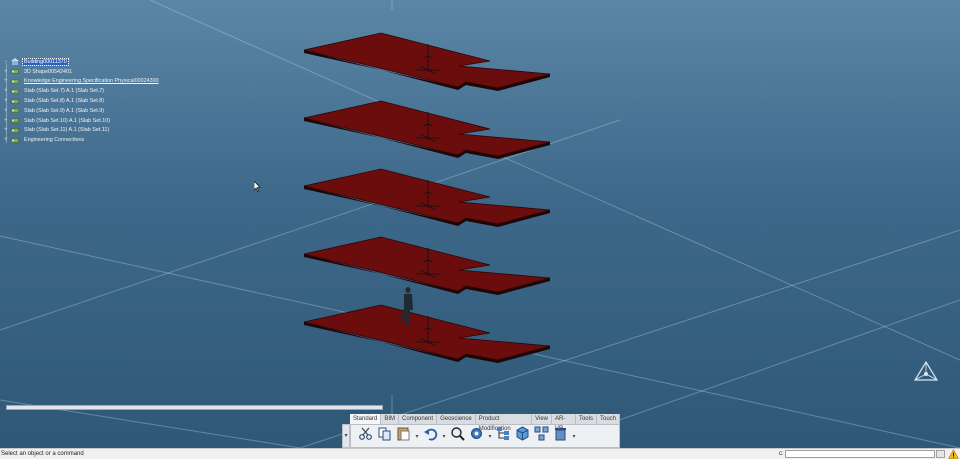 Image resolution: width=960 pixels, height=459 pixels. I want to click on network-button, so click(541, 436).